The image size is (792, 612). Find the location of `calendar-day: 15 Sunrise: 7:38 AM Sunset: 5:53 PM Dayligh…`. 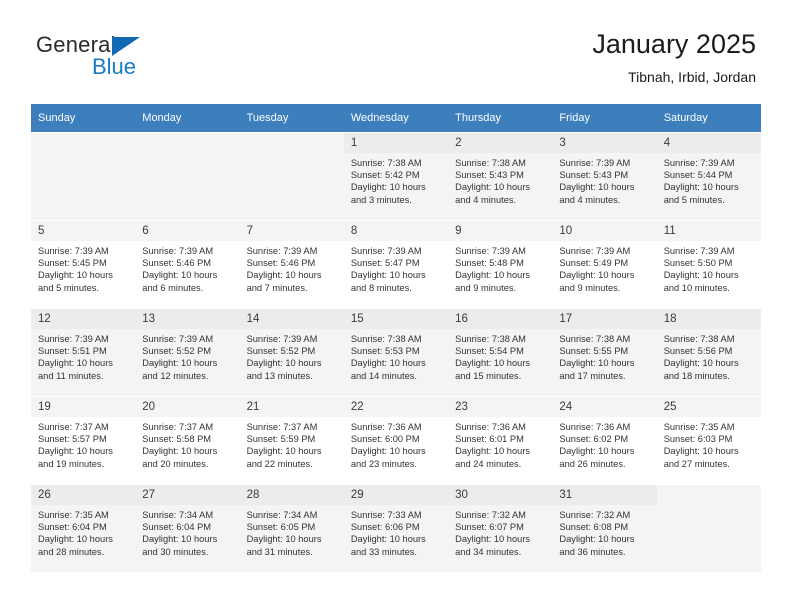

calendar-day: 15 Sunrise: 7:38 AM Sunset: 5:53 PM Dayligh… is located at coordinates (396, 352).